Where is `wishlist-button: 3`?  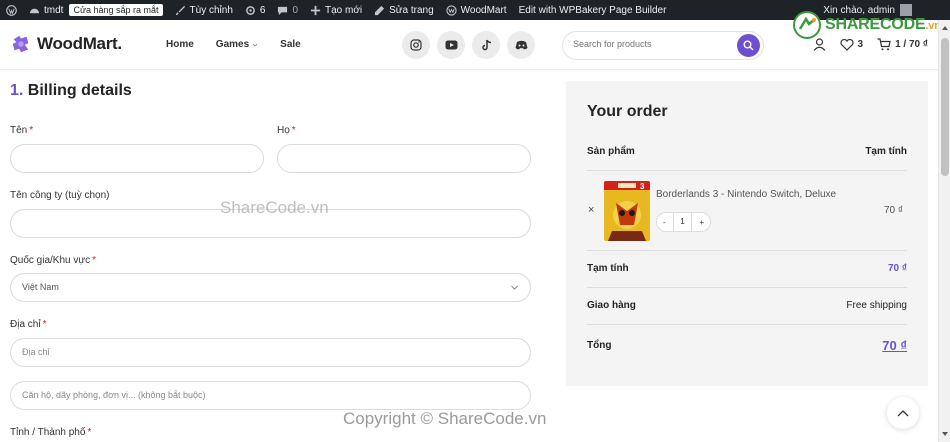 wishlist-button: 3 is located at coordinates (851, 44).